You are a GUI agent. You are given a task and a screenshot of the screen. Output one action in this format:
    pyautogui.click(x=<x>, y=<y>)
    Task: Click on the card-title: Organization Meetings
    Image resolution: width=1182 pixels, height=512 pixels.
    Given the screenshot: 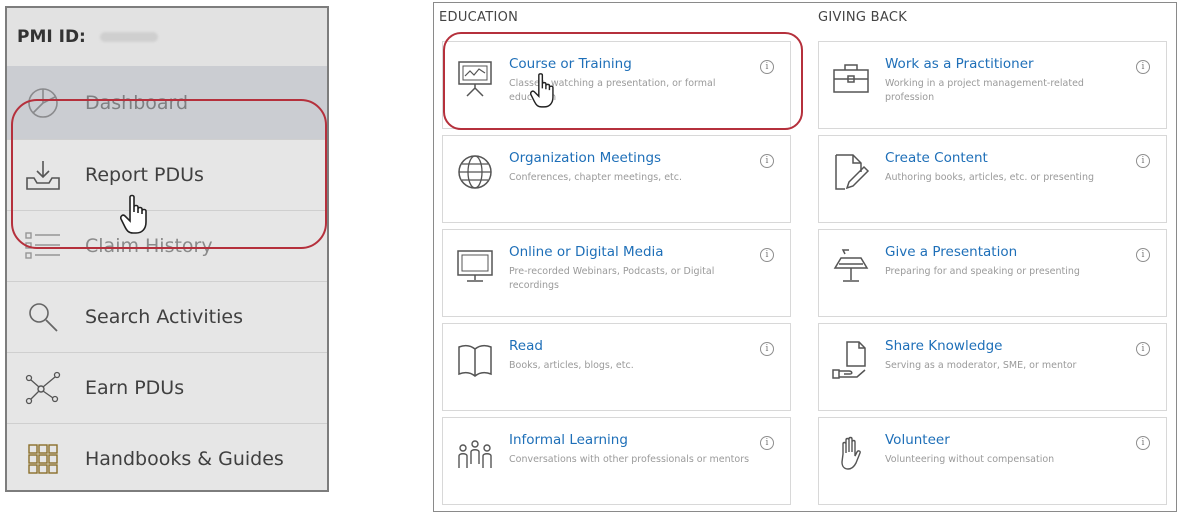 What is the action you would take?
    pyautogui.click(x=585, y=158)
    